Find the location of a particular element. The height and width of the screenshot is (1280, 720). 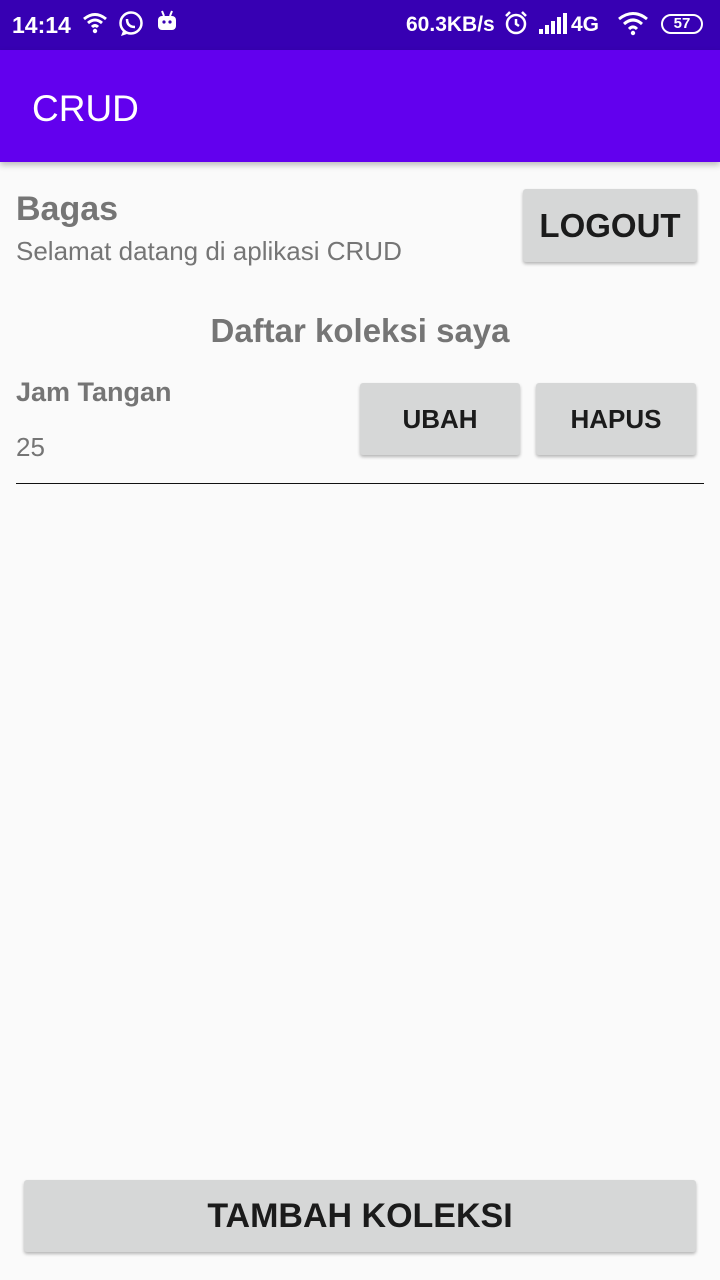

app-bar: CRUD is located at coordinates (360, 106).